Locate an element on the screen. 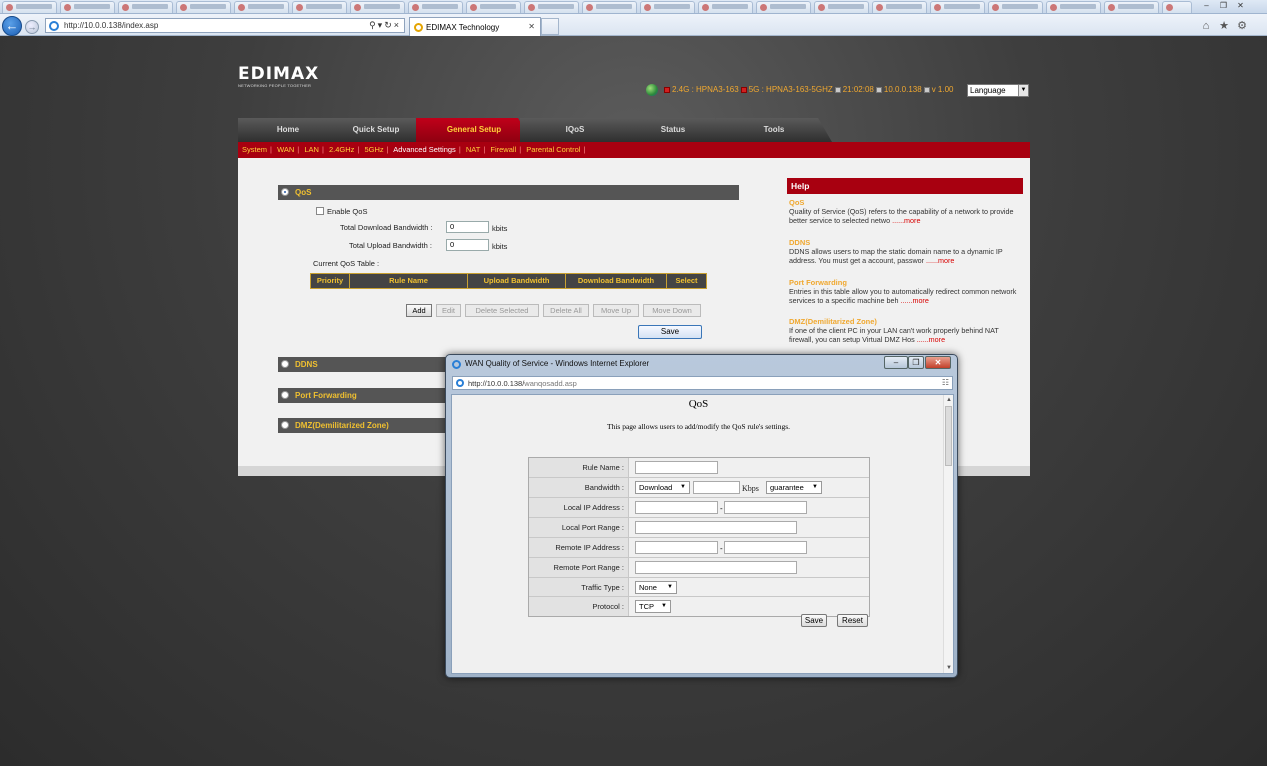 Image resolution: width=1267 pixels, height=766 pixels. submenu-parental-control: Parental Control is located at coordinates (553, 149).